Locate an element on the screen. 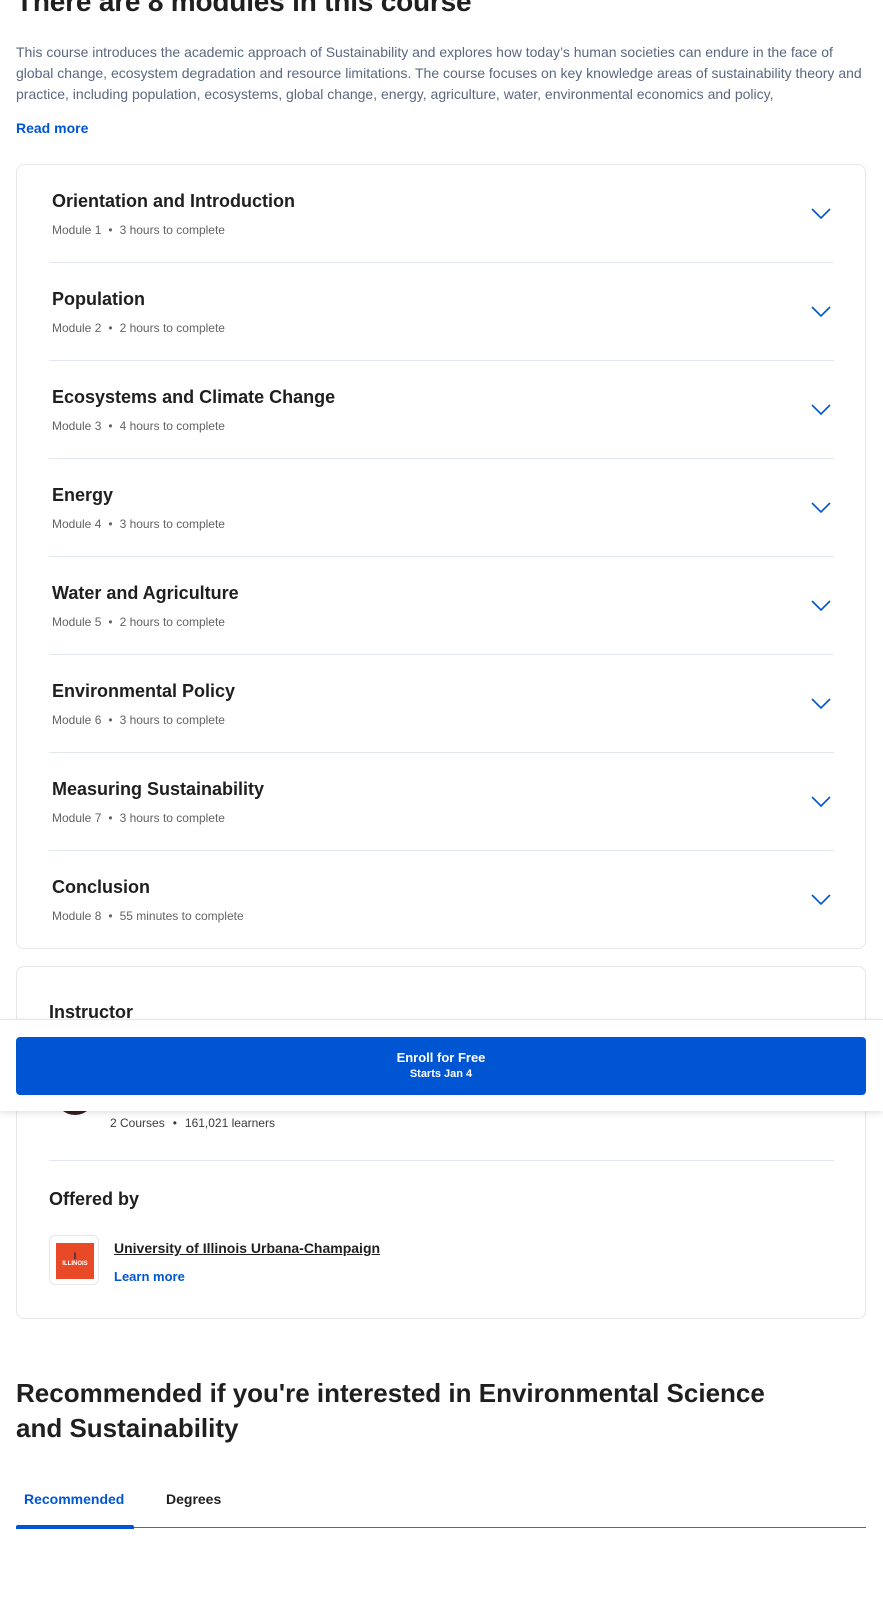 The height and width of the screenshot is (1600, 883). module-meta: Module 7 • 3 hours to complete is located at coordinates (138, 818).